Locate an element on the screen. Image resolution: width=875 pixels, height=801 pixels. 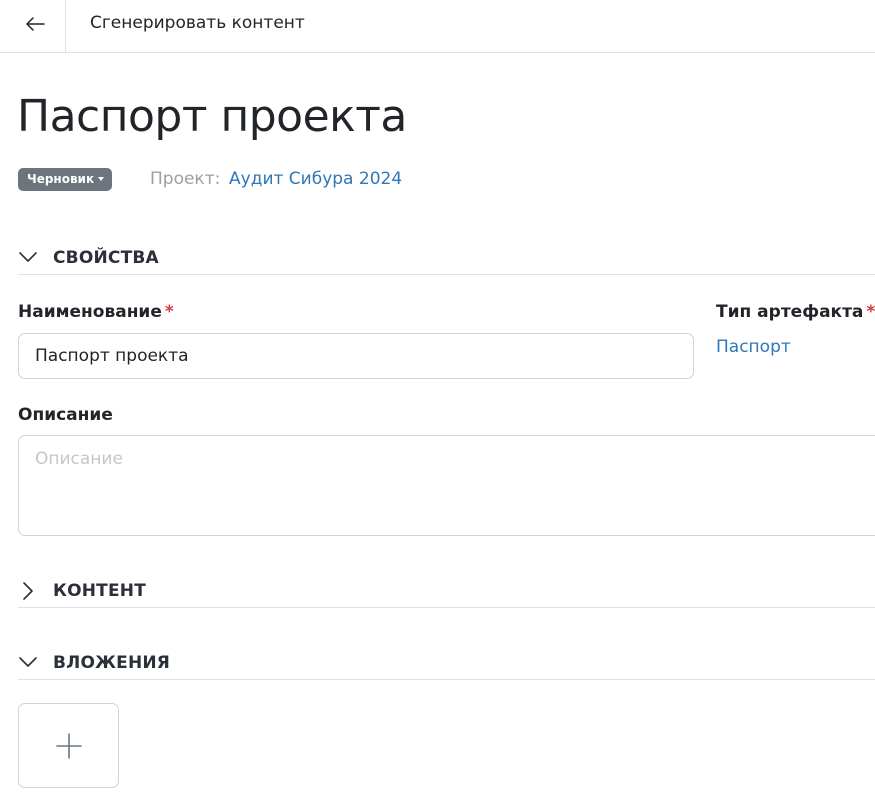
project-link: Аудит Сибура 2024 is located at coordinates (315, 179).